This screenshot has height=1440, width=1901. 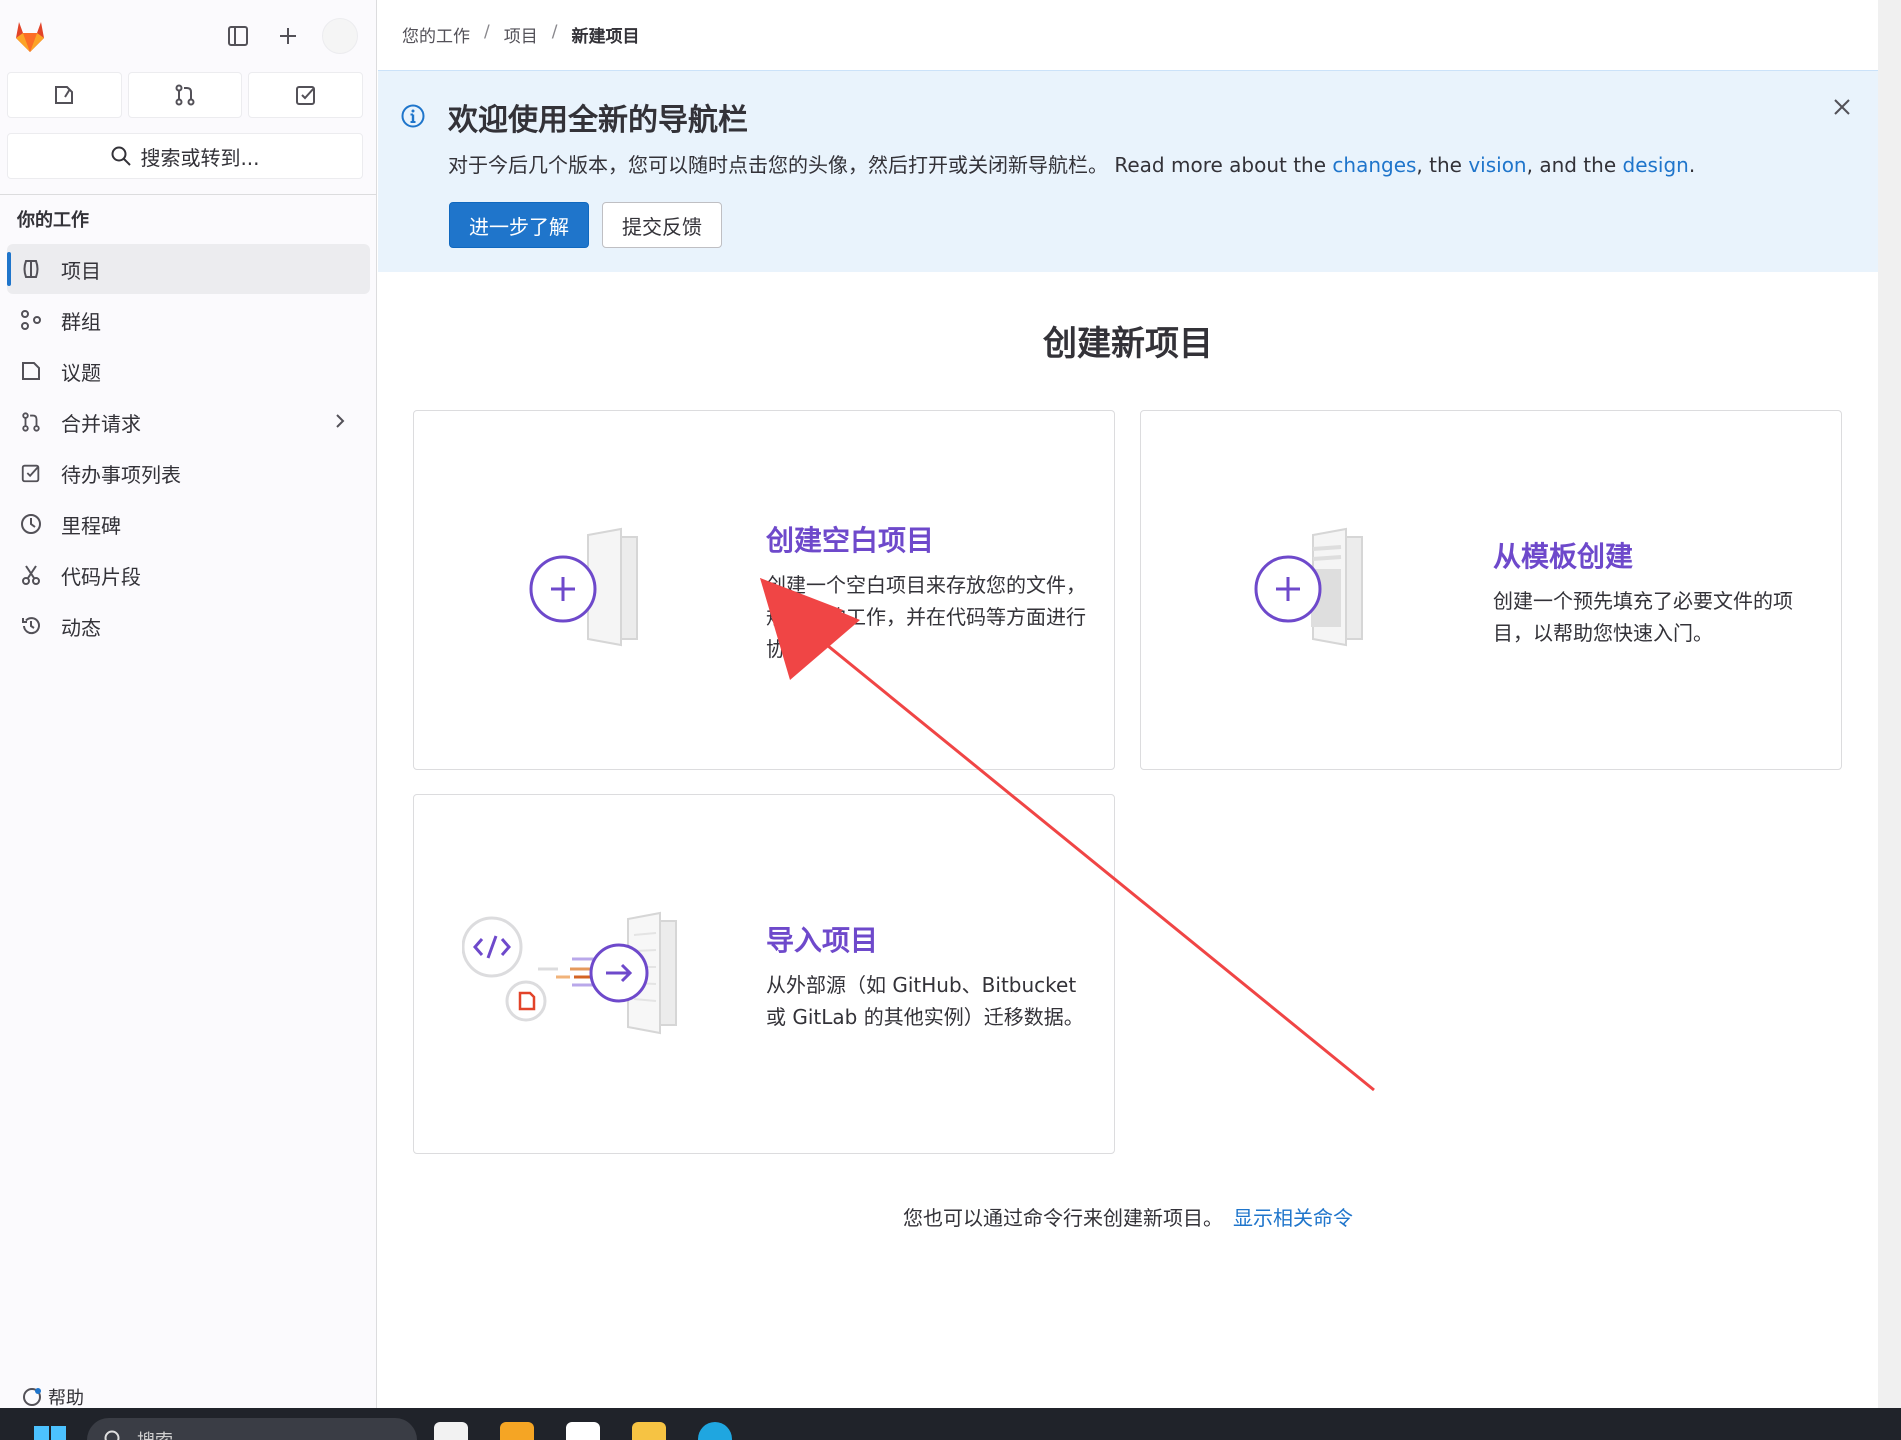 I want to click on todos-counter-button, so click(x=306, y=95).